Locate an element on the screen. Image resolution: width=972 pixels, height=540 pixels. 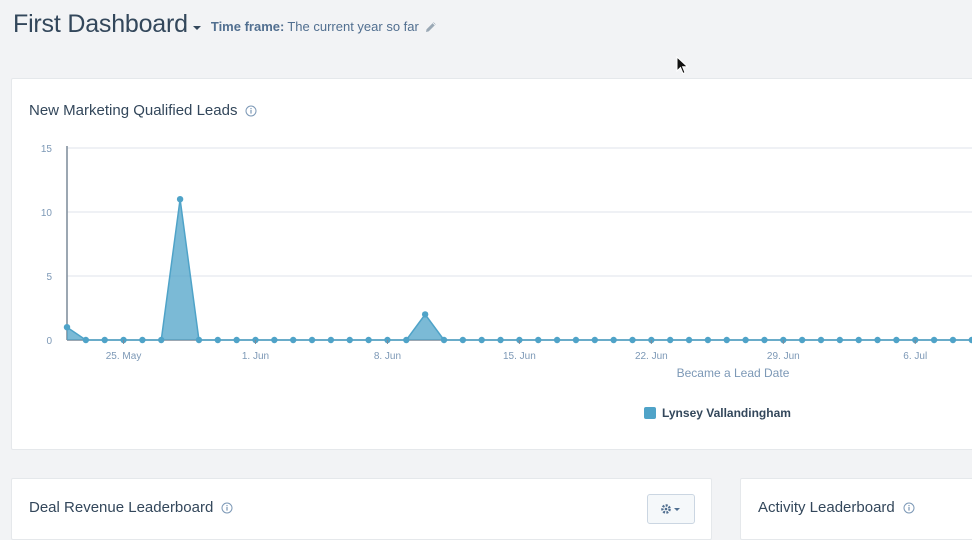
timeframe: Time frame: The current year so far is located at coordinates (324, 26).